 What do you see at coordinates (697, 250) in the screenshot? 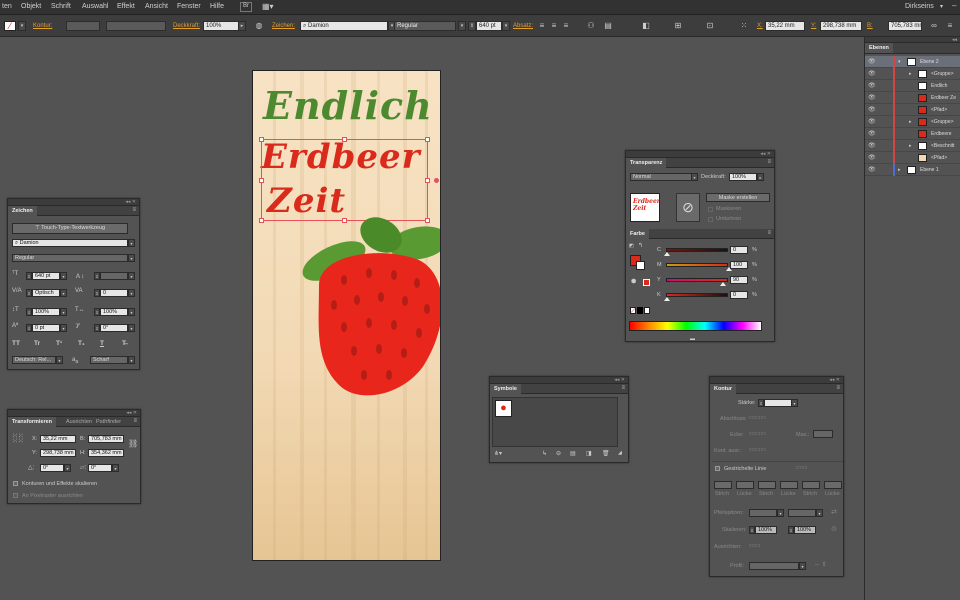
I see `channel-slider-c` at bounding box center [697, 250].